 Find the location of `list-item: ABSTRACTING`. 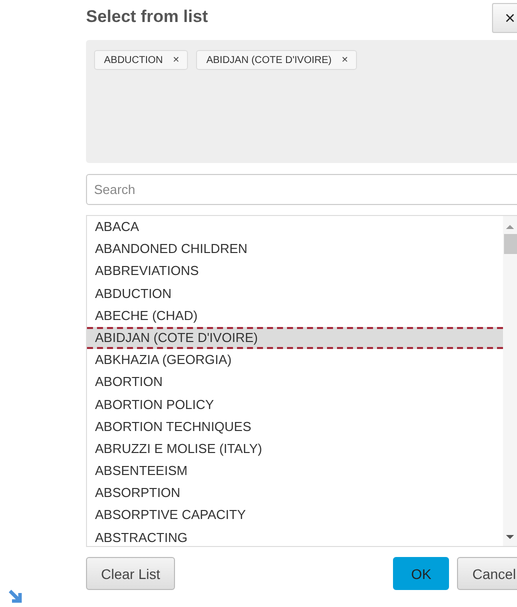

list-item: ABSTRACTING is located at coordinates (295, 536).